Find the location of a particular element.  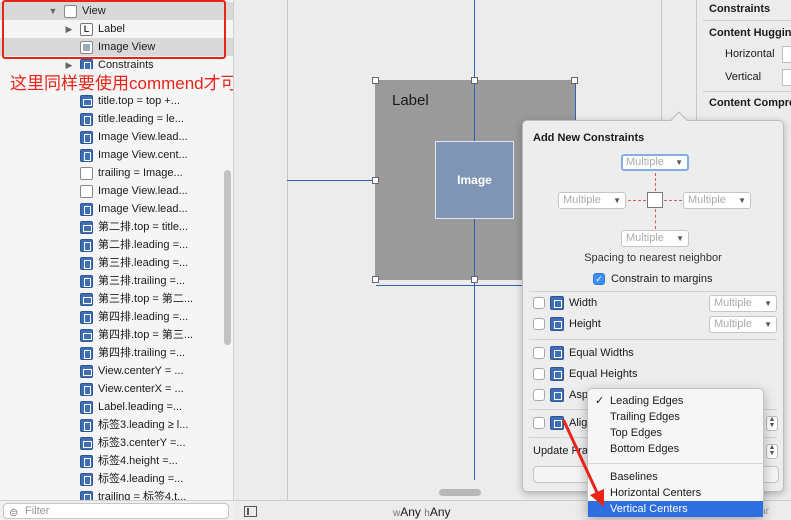

width-value-field: Multiple ▼ is located at coordinates (743, 303).